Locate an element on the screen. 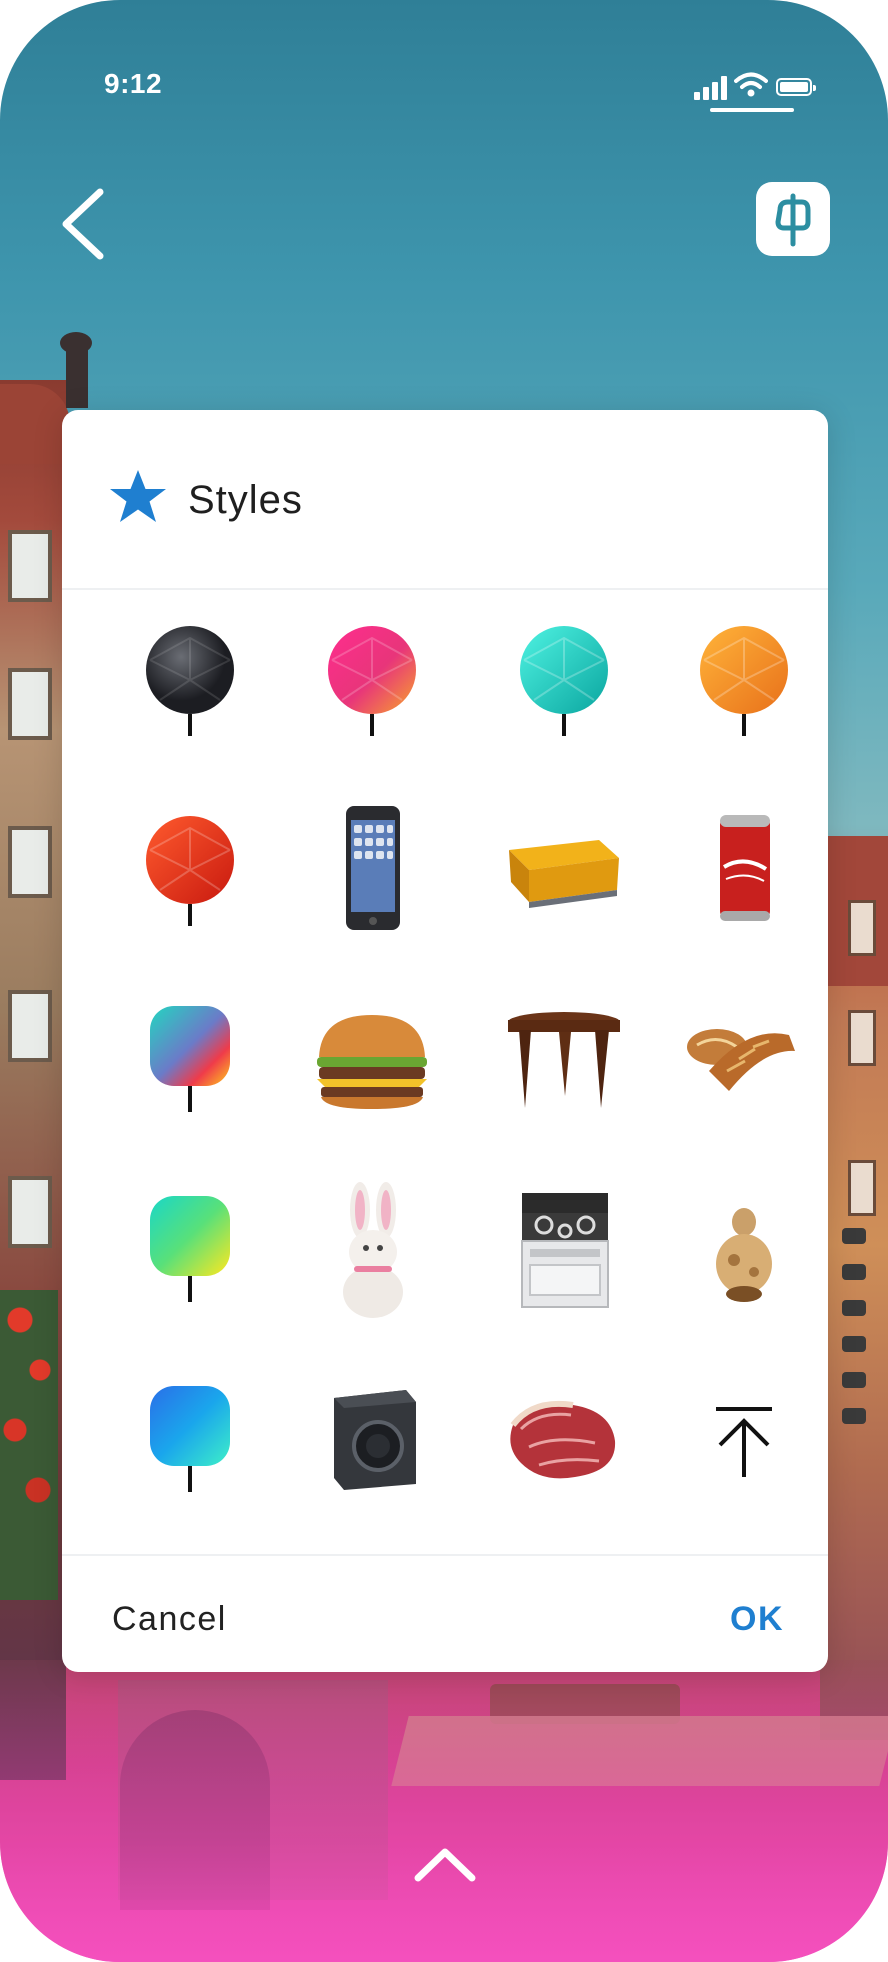  washing-machine-icon is located at coordinates (375, 1440).